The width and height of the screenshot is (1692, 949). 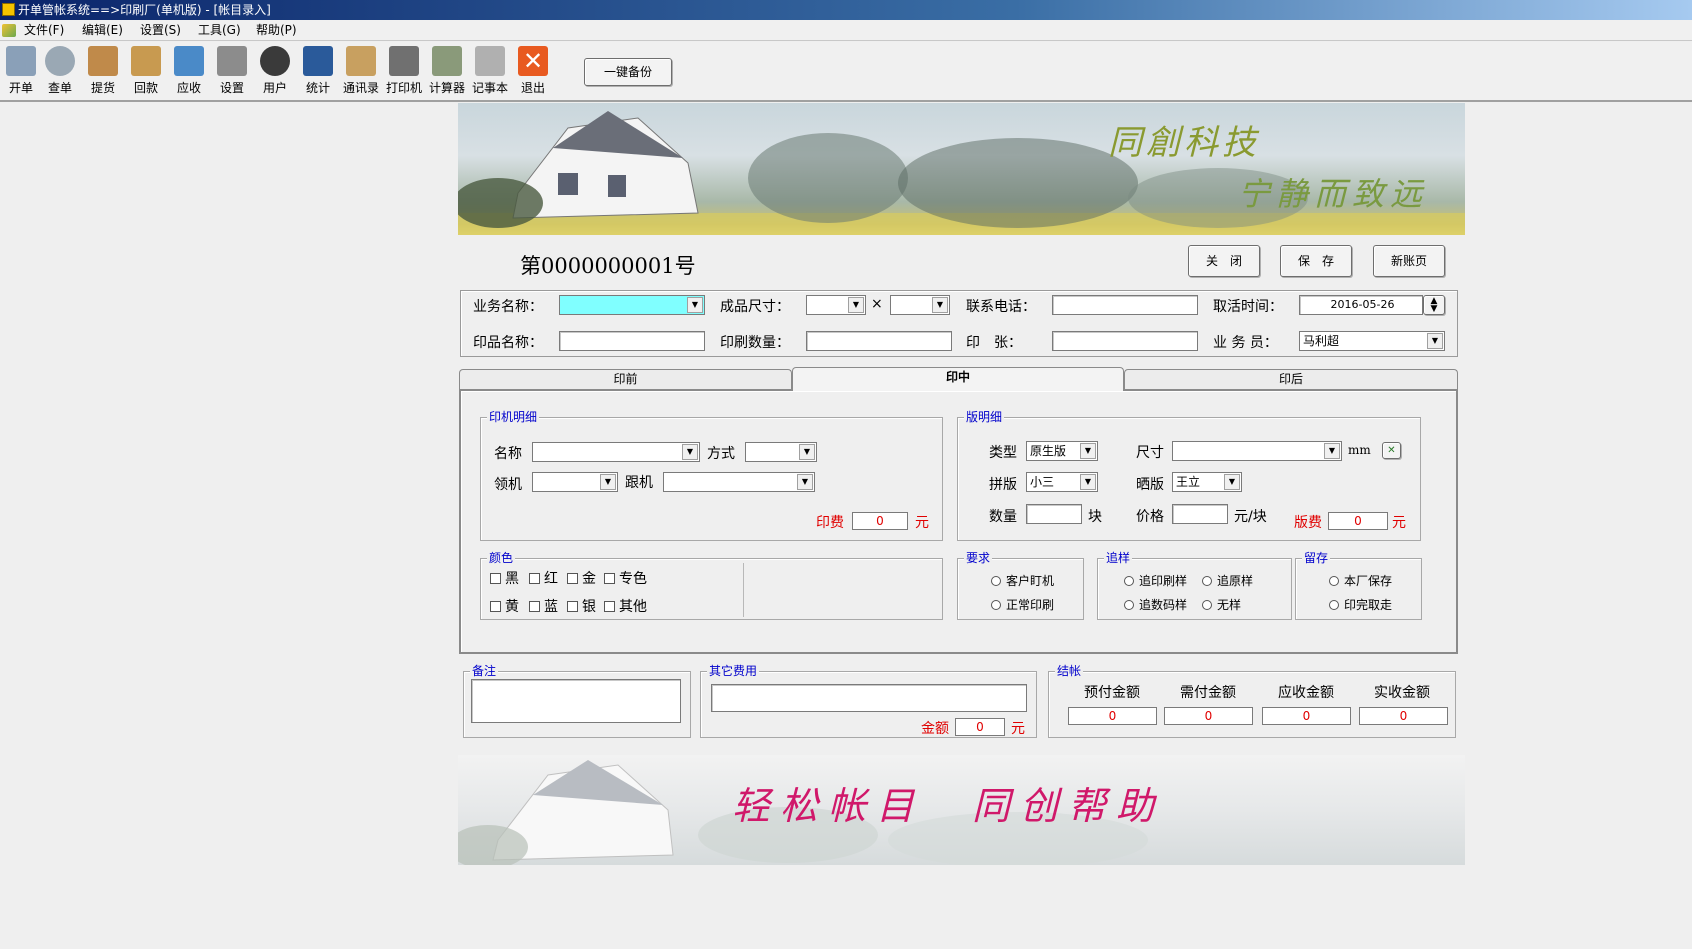 What do you see at coordinates (276, 30) in the screenshot?
I see `menu-help: 帮助(P)` at bounding box center [276, 30].